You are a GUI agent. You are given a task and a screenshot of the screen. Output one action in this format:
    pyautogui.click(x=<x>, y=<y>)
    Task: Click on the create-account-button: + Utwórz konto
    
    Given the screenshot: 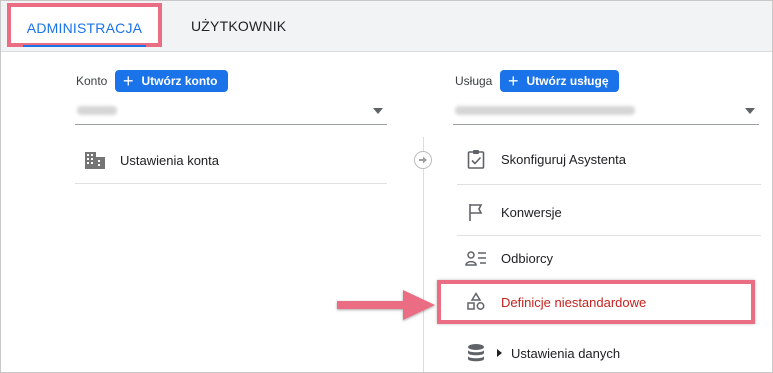 What is the action you would take?
    pyautogui.click(x=171, y=81)
    